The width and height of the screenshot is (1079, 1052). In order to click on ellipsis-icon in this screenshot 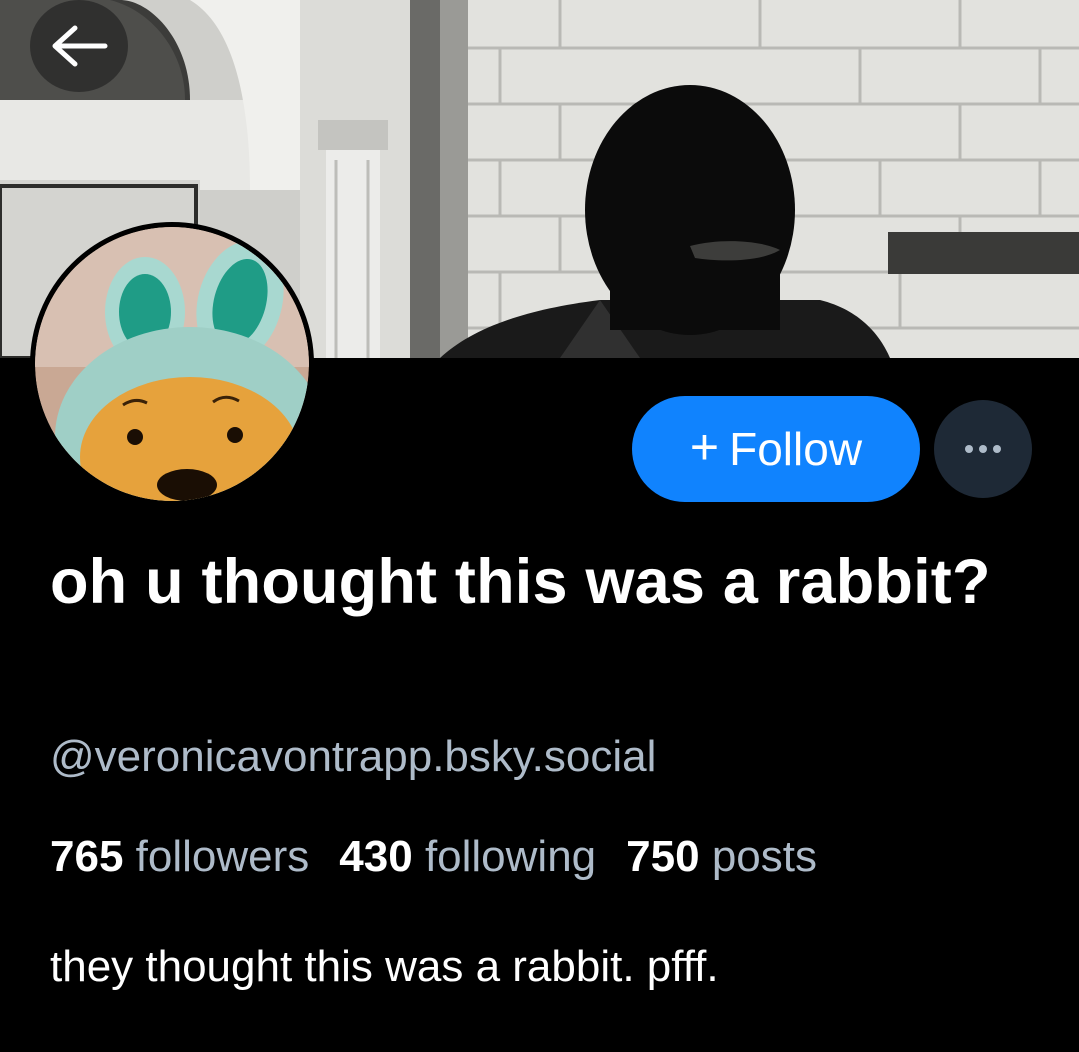, I will do `click(983, 449)`.